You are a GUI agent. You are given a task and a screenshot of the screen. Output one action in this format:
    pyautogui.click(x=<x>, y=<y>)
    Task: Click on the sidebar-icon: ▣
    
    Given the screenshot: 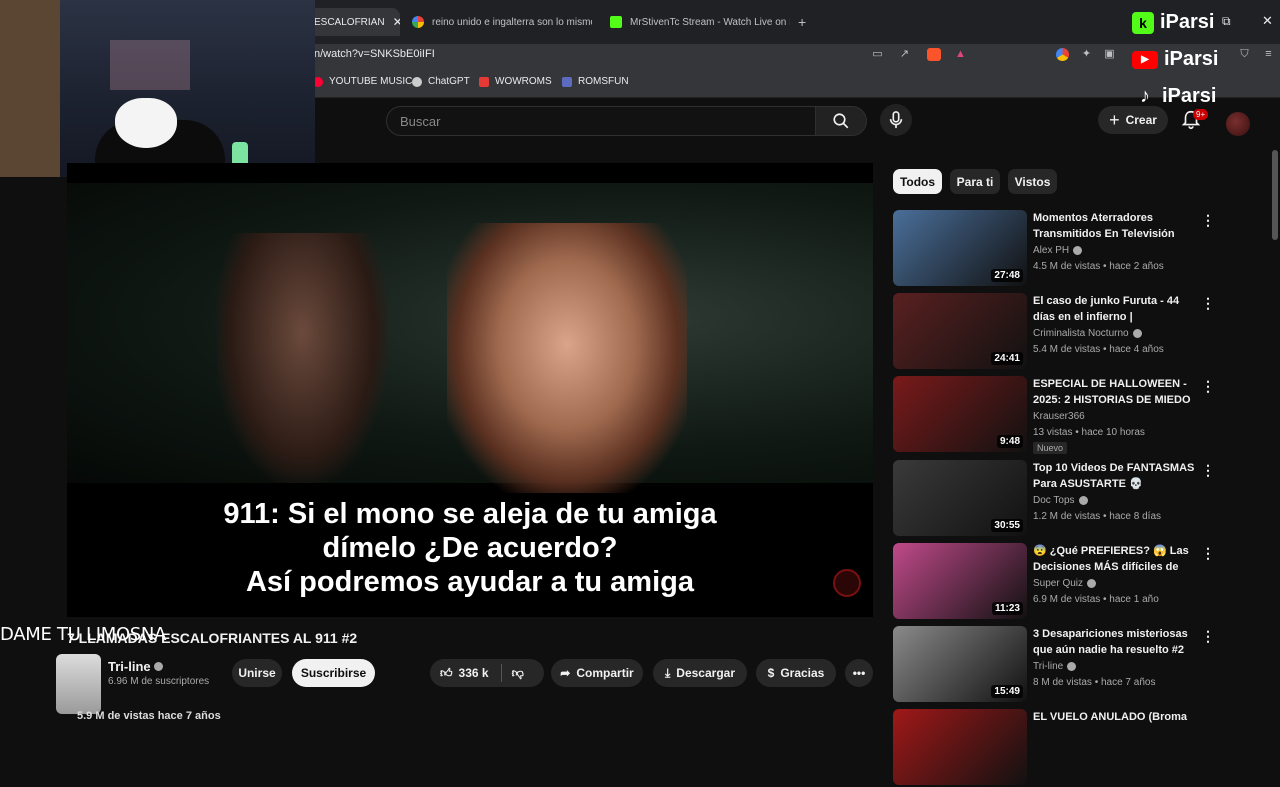 What is the action you would take?
    pyautogui.click(x=1109, y=54)
    